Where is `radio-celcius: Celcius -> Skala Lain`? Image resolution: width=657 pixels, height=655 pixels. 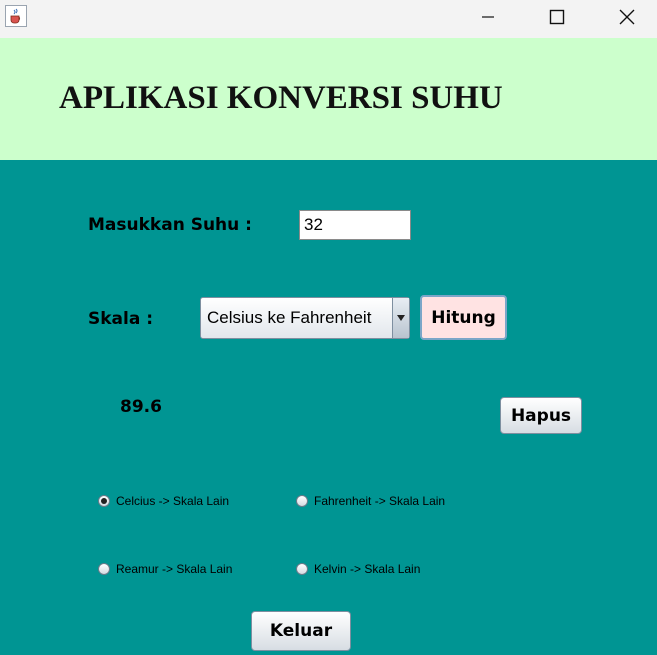 radio-celcius: Celcius -> Skala Lain is located at coordinates (163, 501).